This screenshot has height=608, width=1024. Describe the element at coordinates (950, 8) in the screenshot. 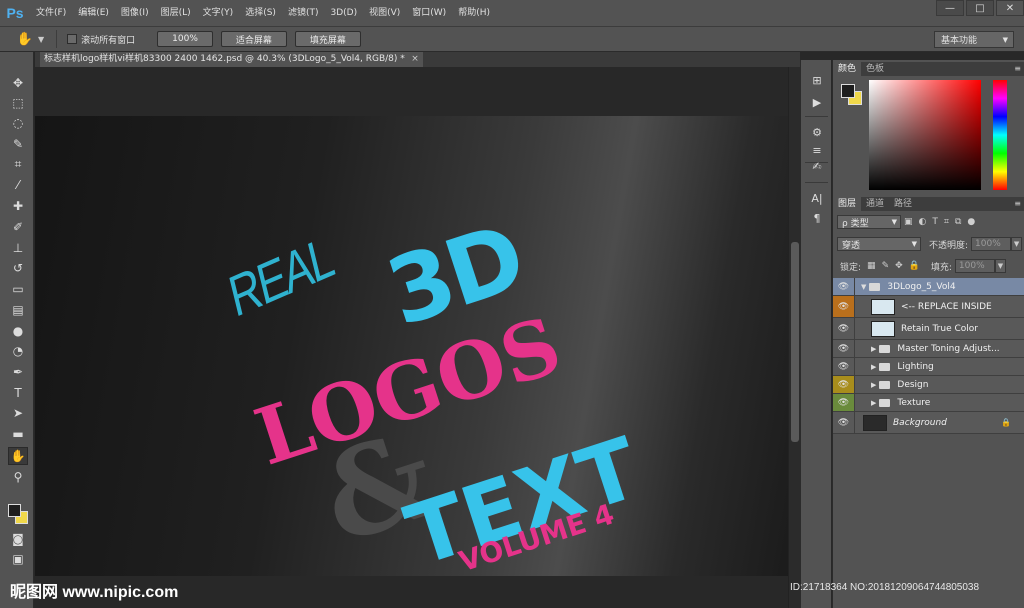

I see `minimize-button: —` at that location.